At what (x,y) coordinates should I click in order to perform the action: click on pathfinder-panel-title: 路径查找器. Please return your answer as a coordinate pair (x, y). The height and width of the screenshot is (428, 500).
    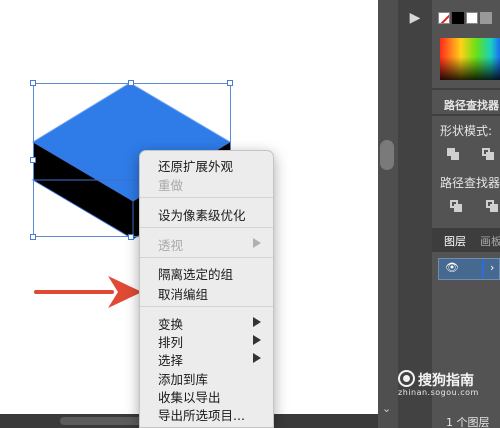
    Looking at the image, I should click on (471, 105).